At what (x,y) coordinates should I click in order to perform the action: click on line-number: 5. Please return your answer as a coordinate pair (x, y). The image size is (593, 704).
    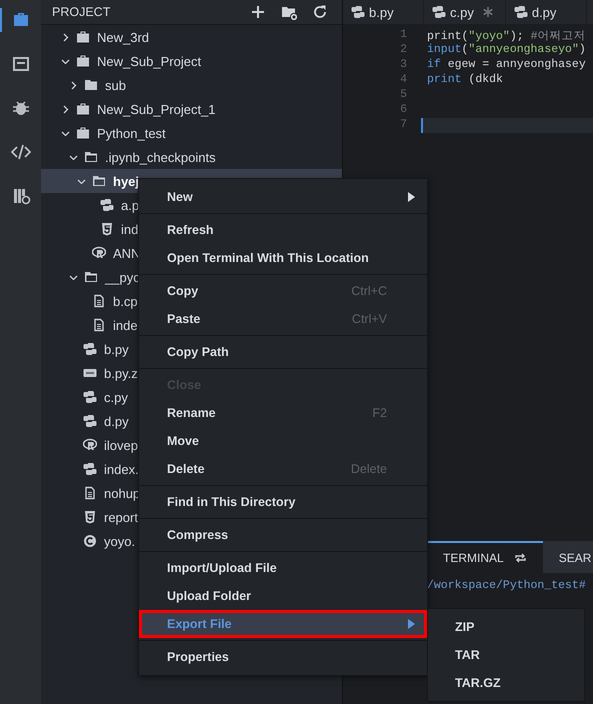
    Looking at the image, I should click on (403, 95).